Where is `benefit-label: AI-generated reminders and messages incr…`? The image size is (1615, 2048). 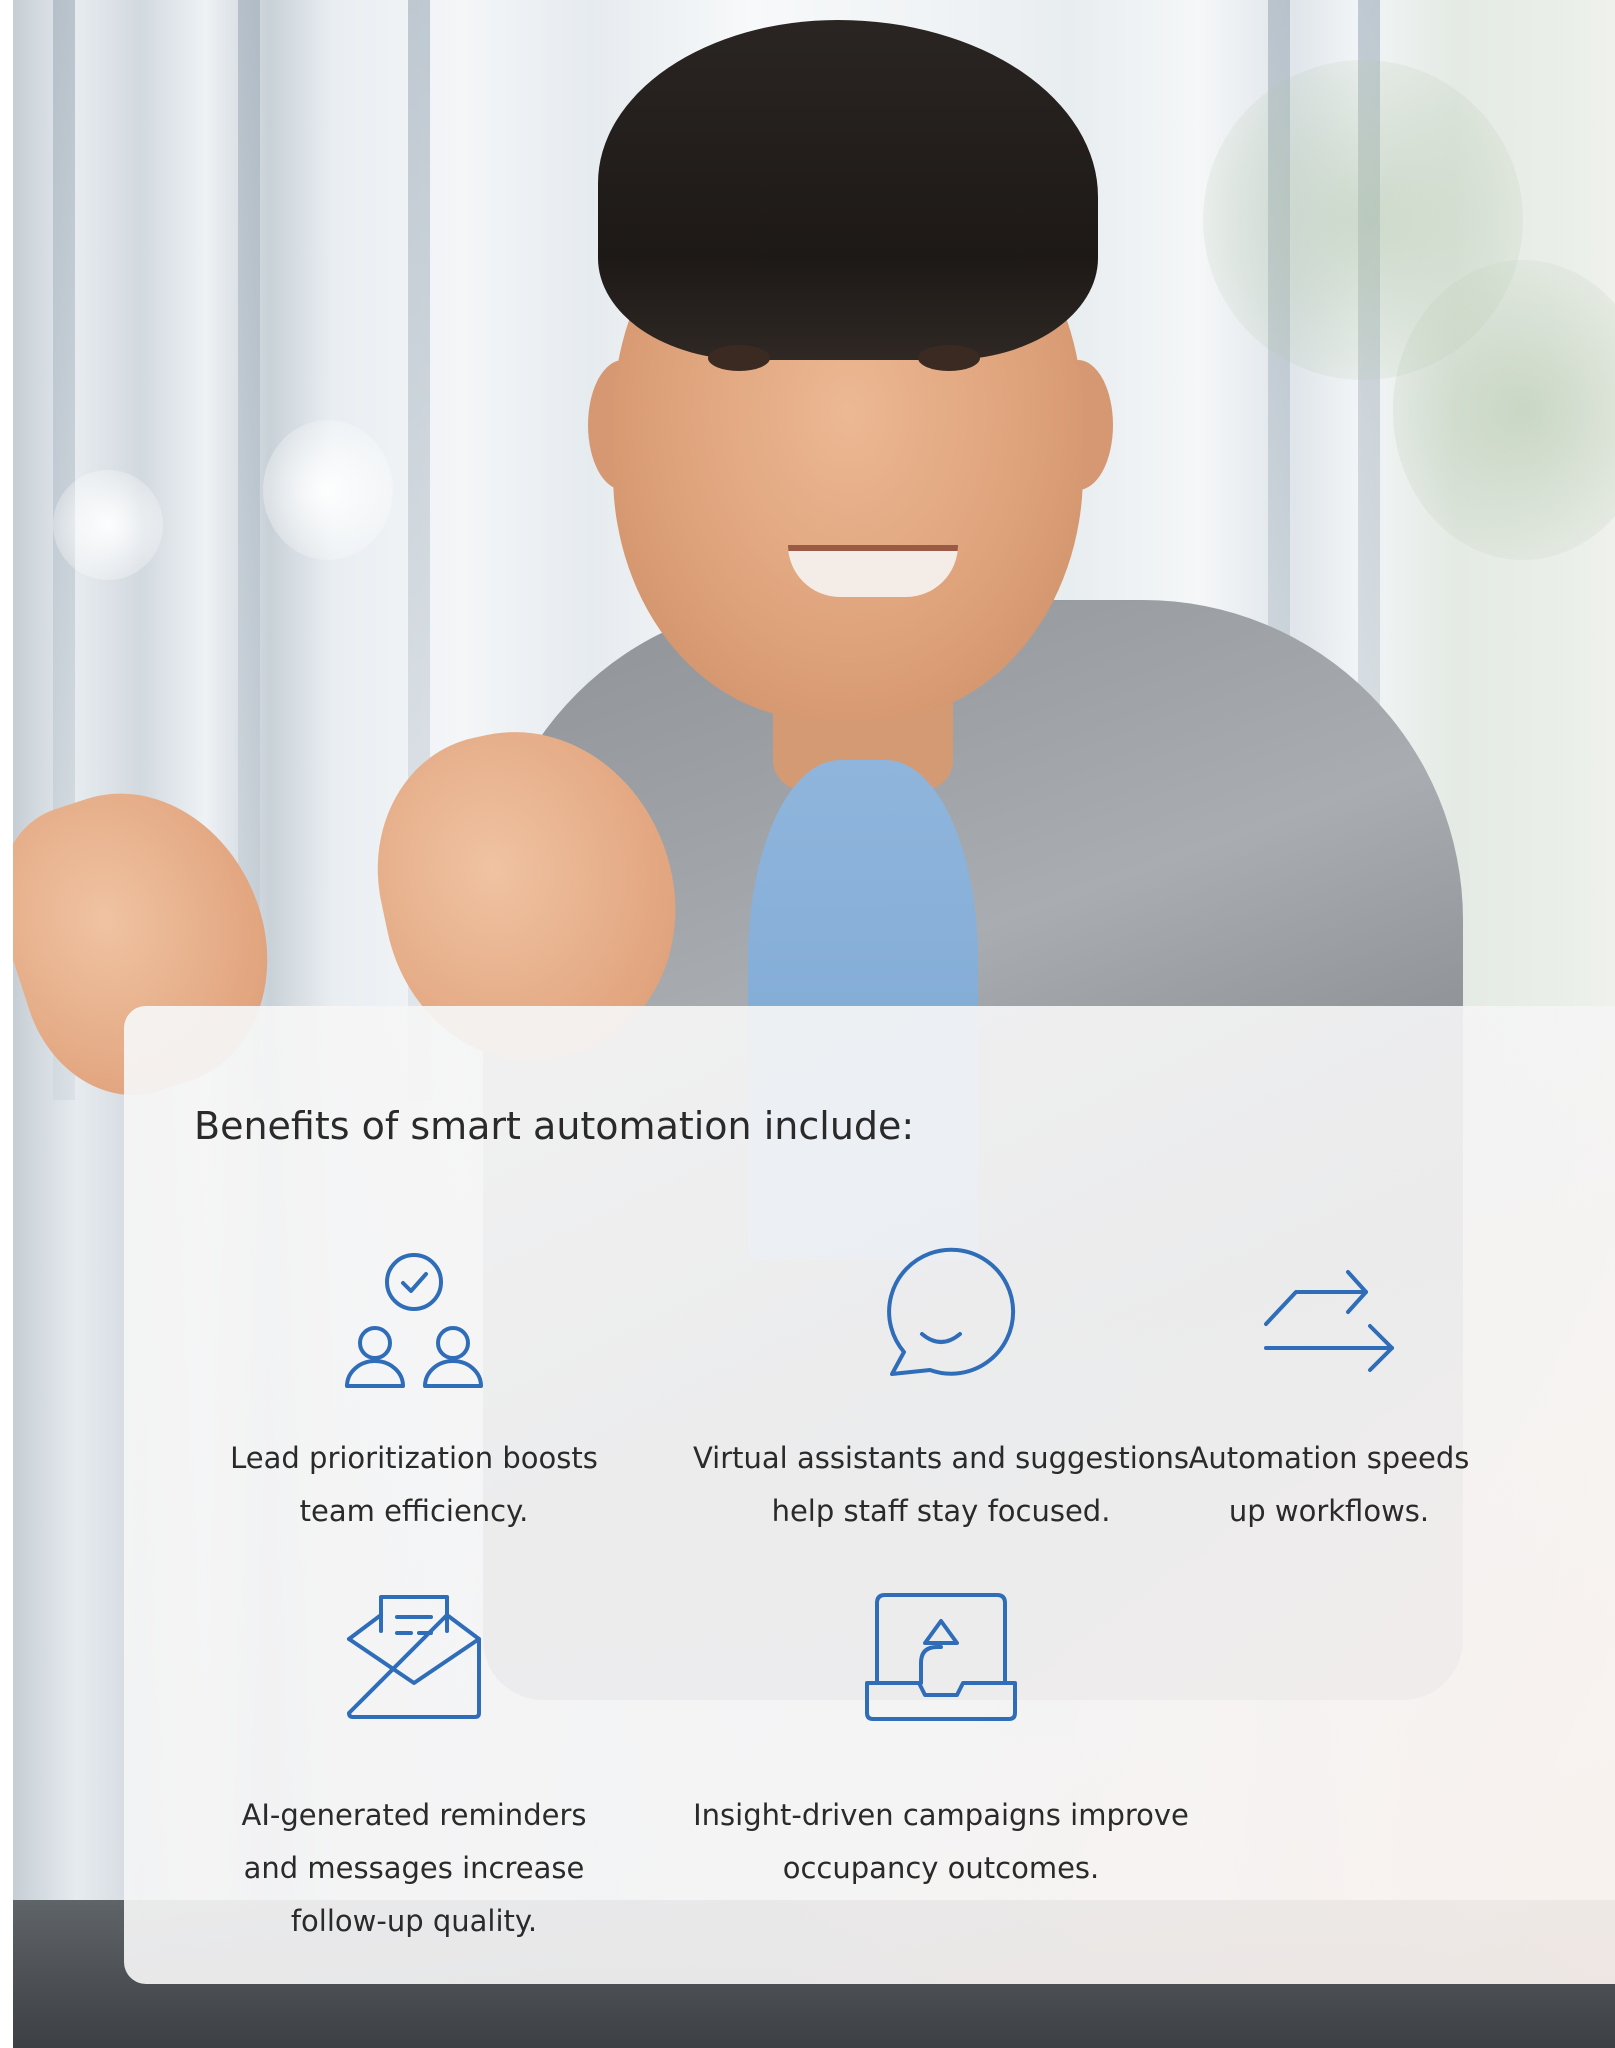
benefit-label: AI-generated reminders and messages incr… is located at coordinates (414, 1868).